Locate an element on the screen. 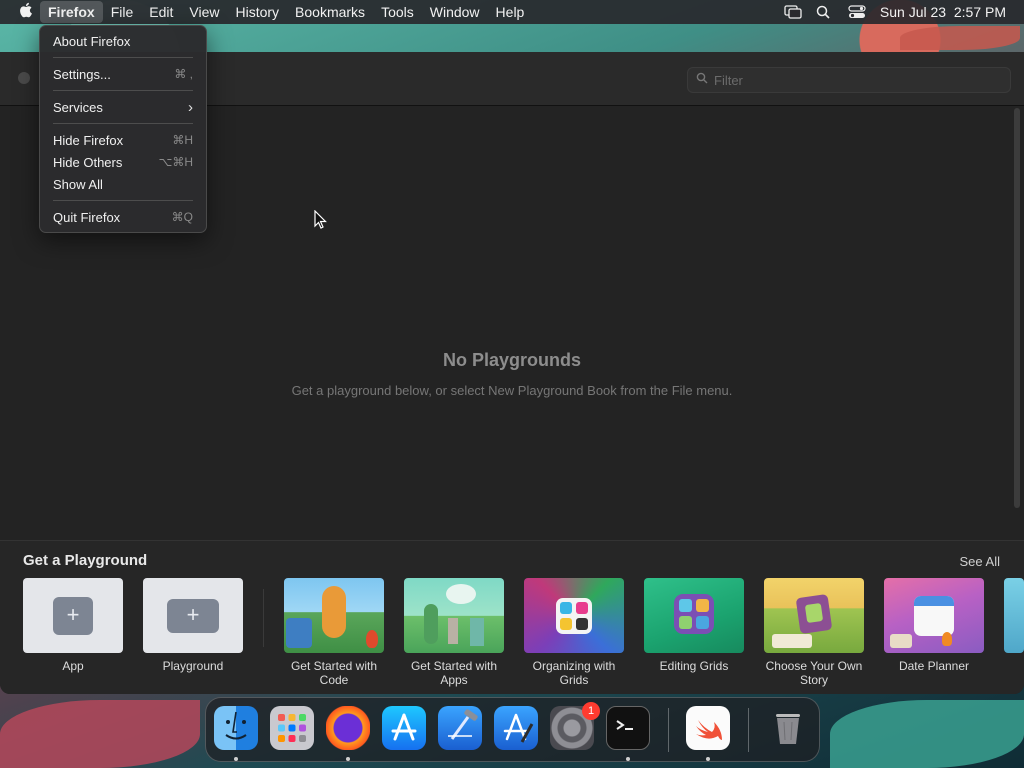  menu-item-shortcut: ⌥⌘H is located at coordinates (176, 162).